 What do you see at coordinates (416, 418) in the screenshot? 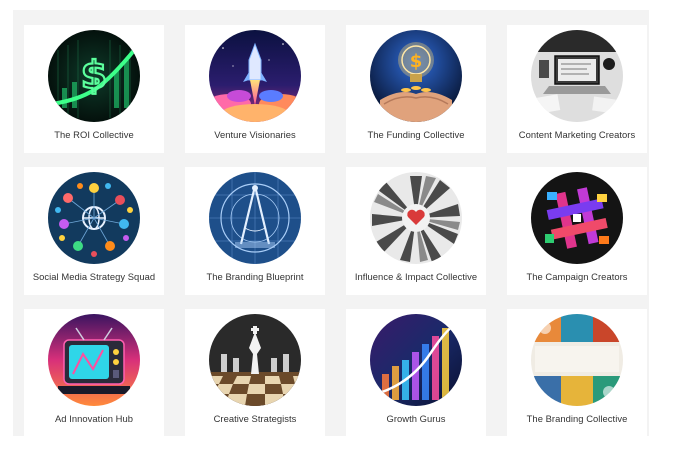
I see `collective-label: Growth Gurus` at bounding box center [416, 418].